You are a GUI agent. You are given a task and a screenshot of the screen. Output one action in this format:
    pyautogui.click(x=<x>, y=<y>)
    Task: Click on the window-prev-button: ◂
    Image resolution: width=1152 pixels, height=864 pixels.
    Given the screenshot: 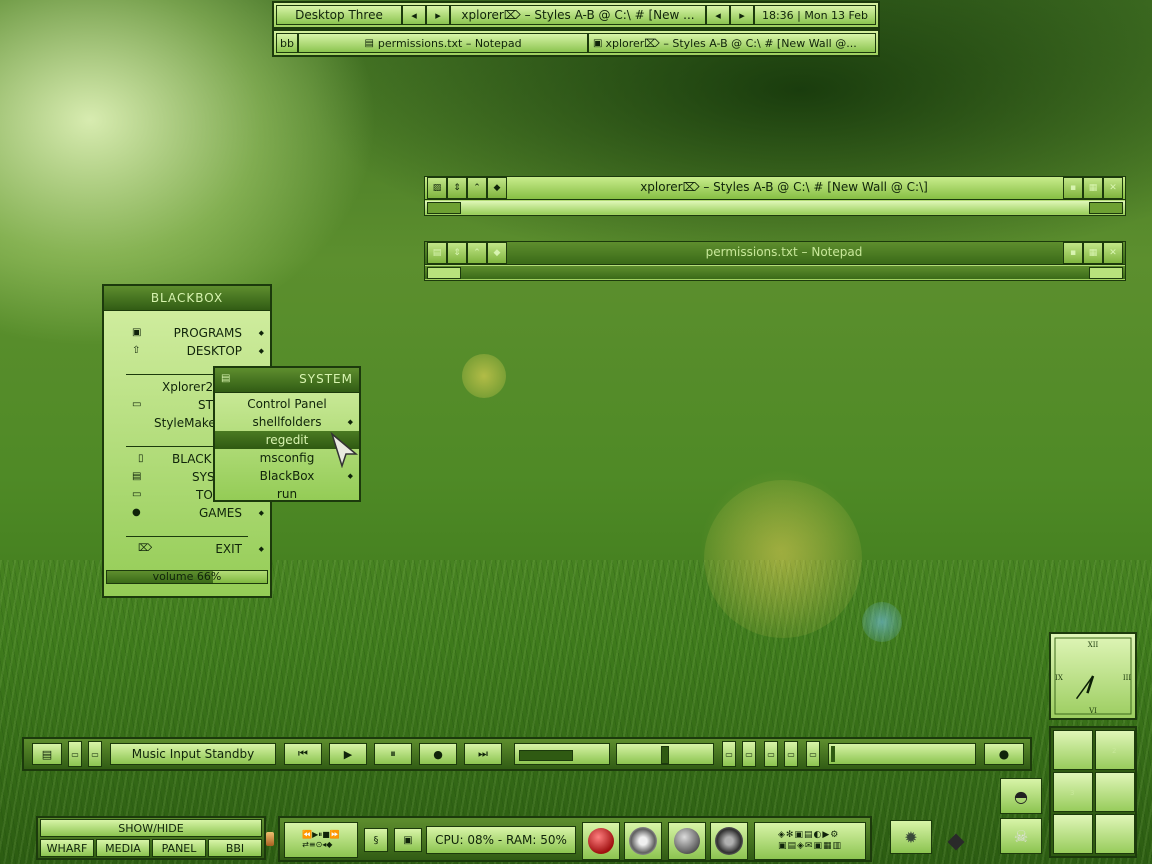 What is the action you would take?
    pyautogui.click(x=718, y=15)
    